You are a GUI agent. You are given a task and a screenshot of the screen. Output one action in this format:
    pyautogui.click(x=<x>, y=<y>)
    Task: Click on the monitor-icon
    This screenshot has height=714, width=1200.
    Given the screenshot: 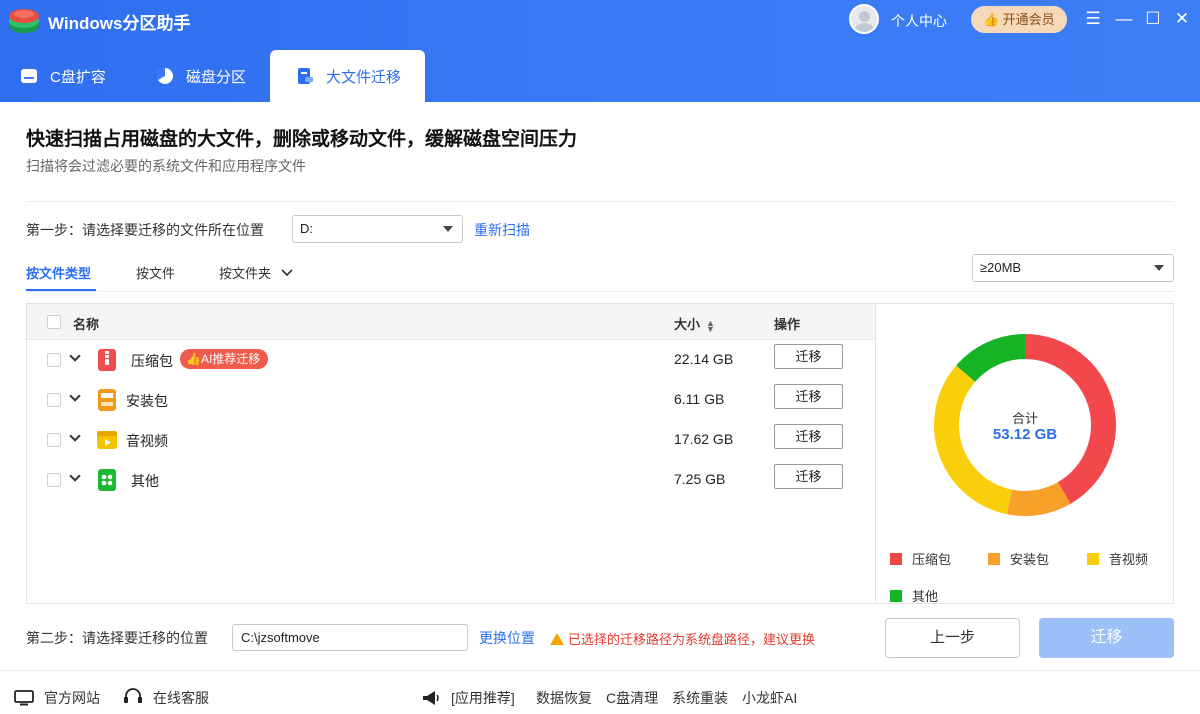 What is the action you would take?
    pyautogui.click(x=24, y=698)
    